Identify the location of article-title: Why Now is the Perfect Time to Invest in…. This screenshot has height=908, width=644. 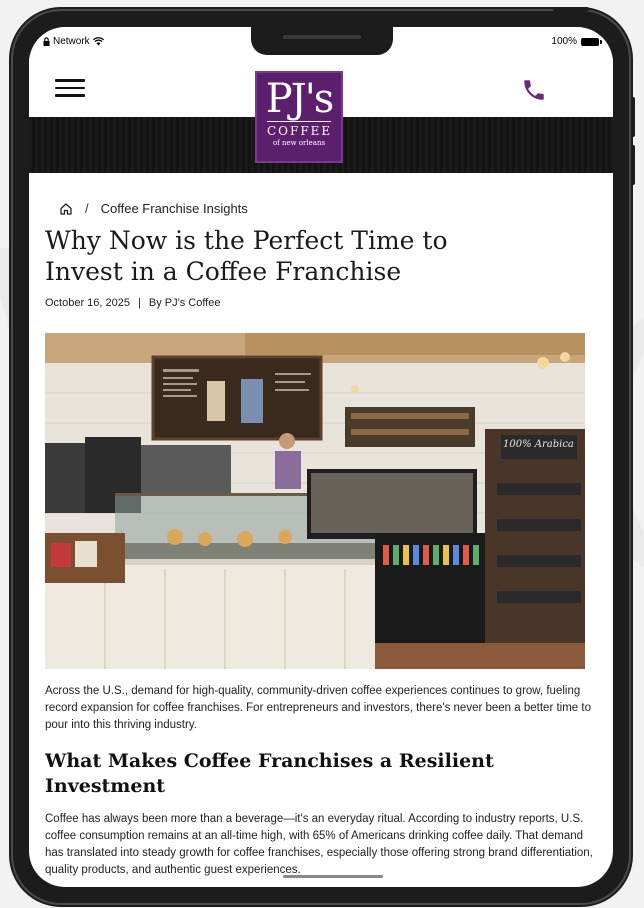
(246, 256).